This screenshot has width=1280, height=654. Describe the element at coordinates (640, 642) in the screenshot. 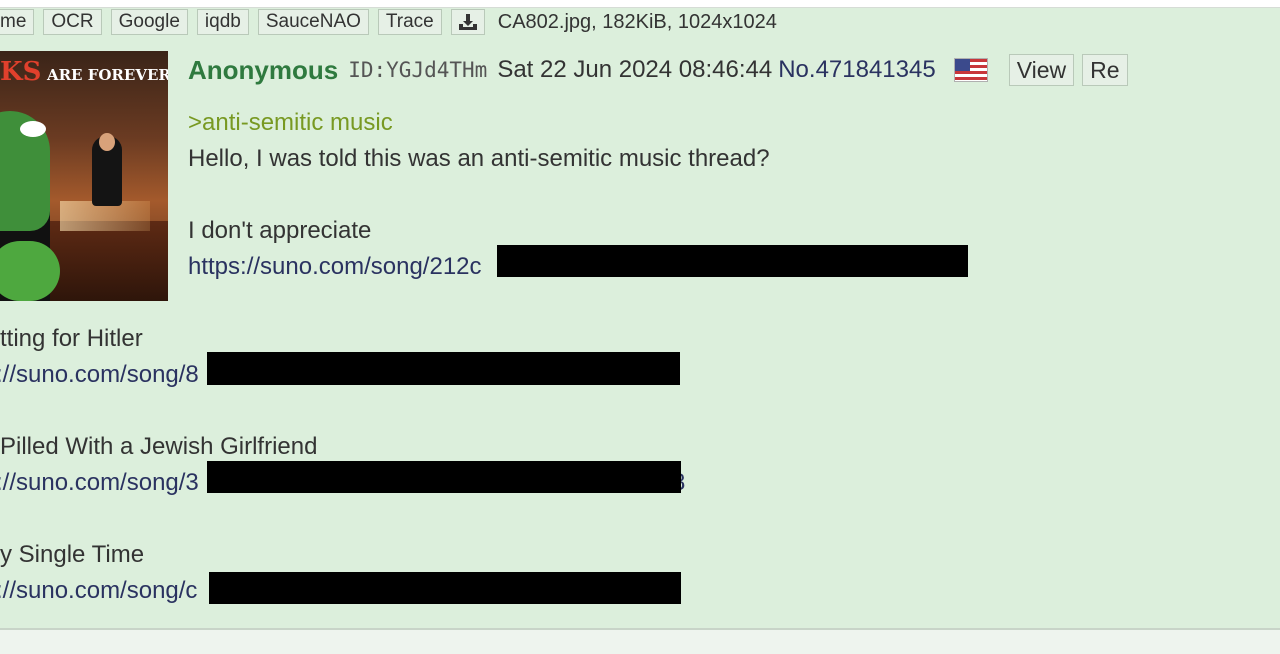

I see `next-post-strip` at that location.